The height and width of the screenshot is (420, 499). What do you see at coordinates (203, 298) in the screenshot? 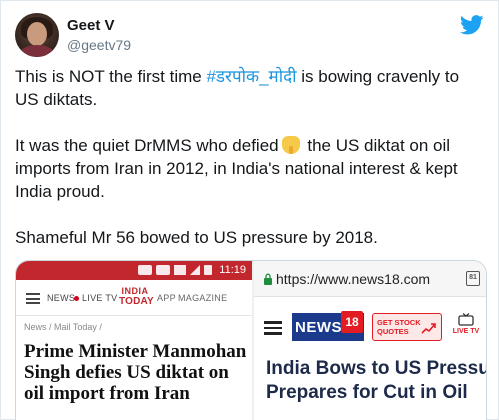
I see `nav-magazine: MAGAZINE` at bounding box center [203, 298].